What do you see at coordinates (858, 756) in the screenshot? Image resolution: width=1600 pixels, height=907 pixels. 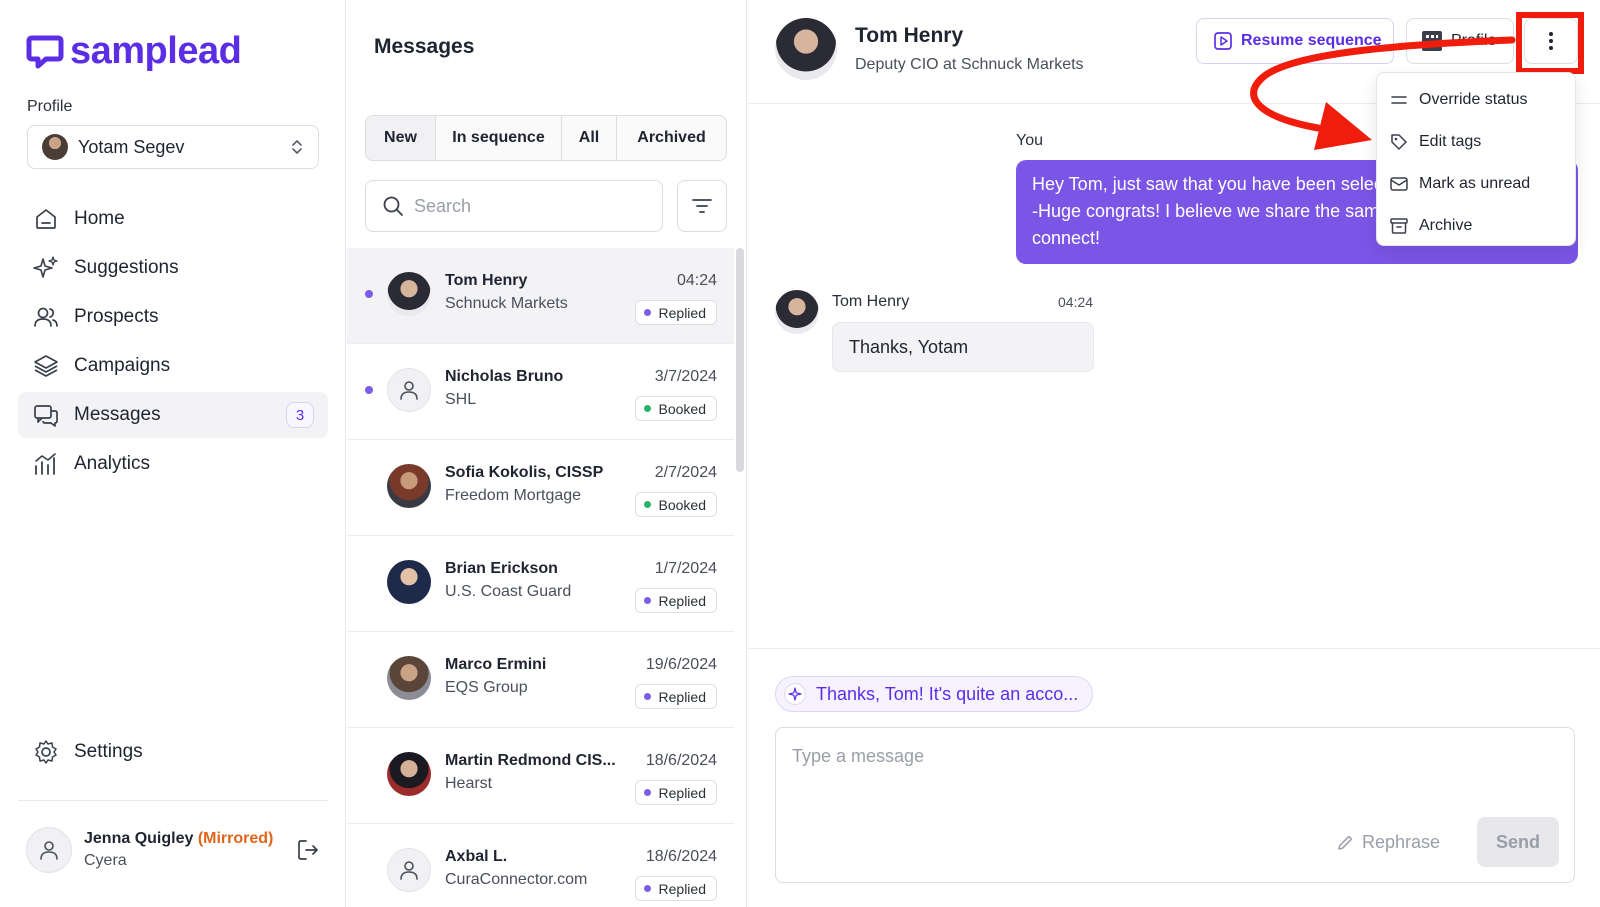 I see `composer-placeholder: Type a message` at bounding box center [858, 756].